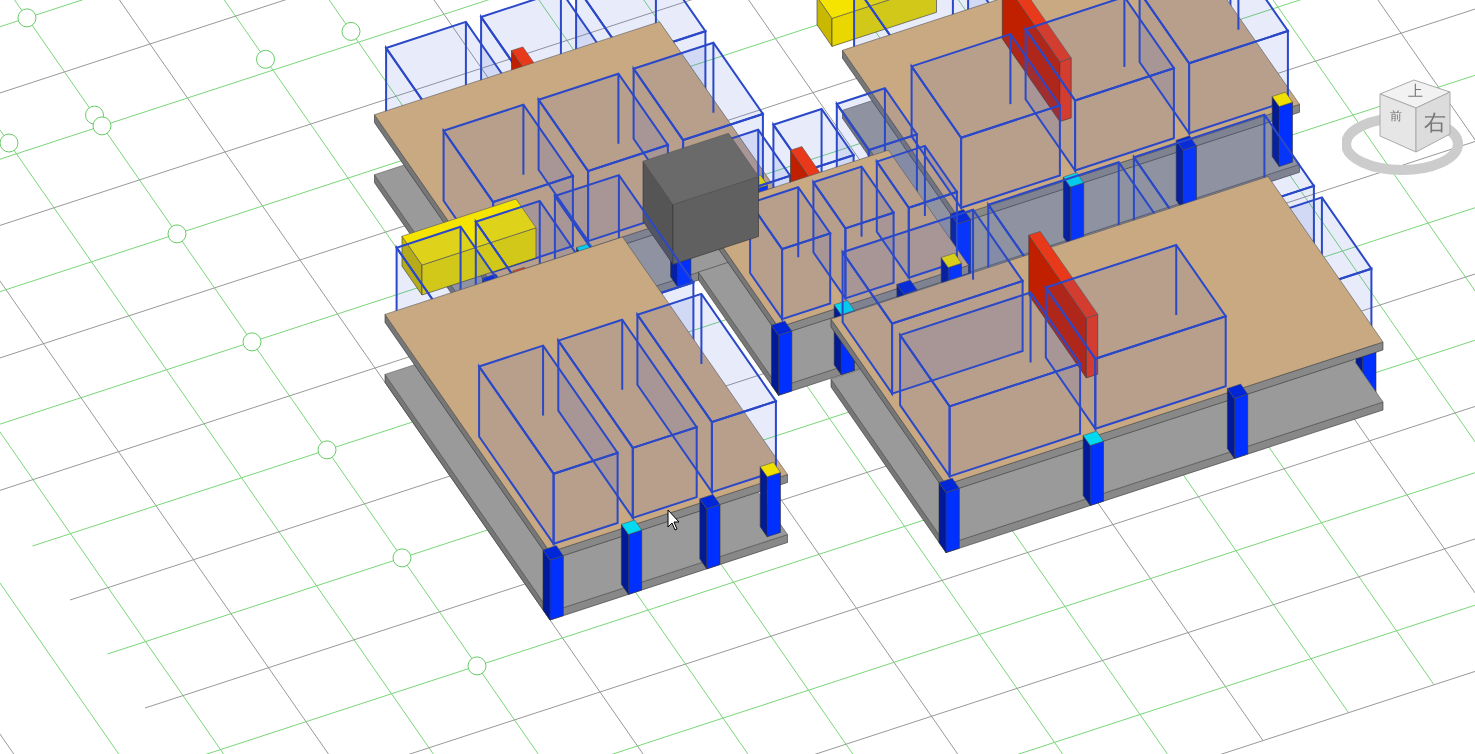 The height and width of the screenshot is (754, 1475). Describe the element at coordinates (1396, 116) in the screenshot. I see `view-cube-face-label: 前` at that location.